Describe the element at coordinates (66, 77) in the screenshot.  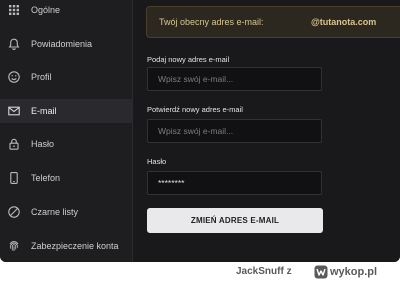
I see `sidebar-item-profil: Profil` at that location.